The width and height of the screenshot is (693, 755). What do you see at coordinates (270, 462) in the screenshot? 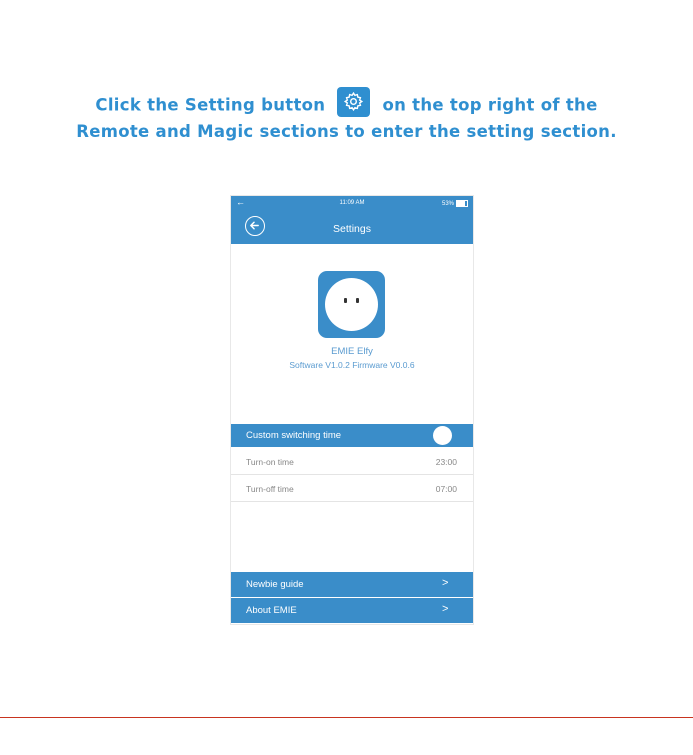
I see `turn-on-time-label: Turn-on time` at bounding box center [270, 462].